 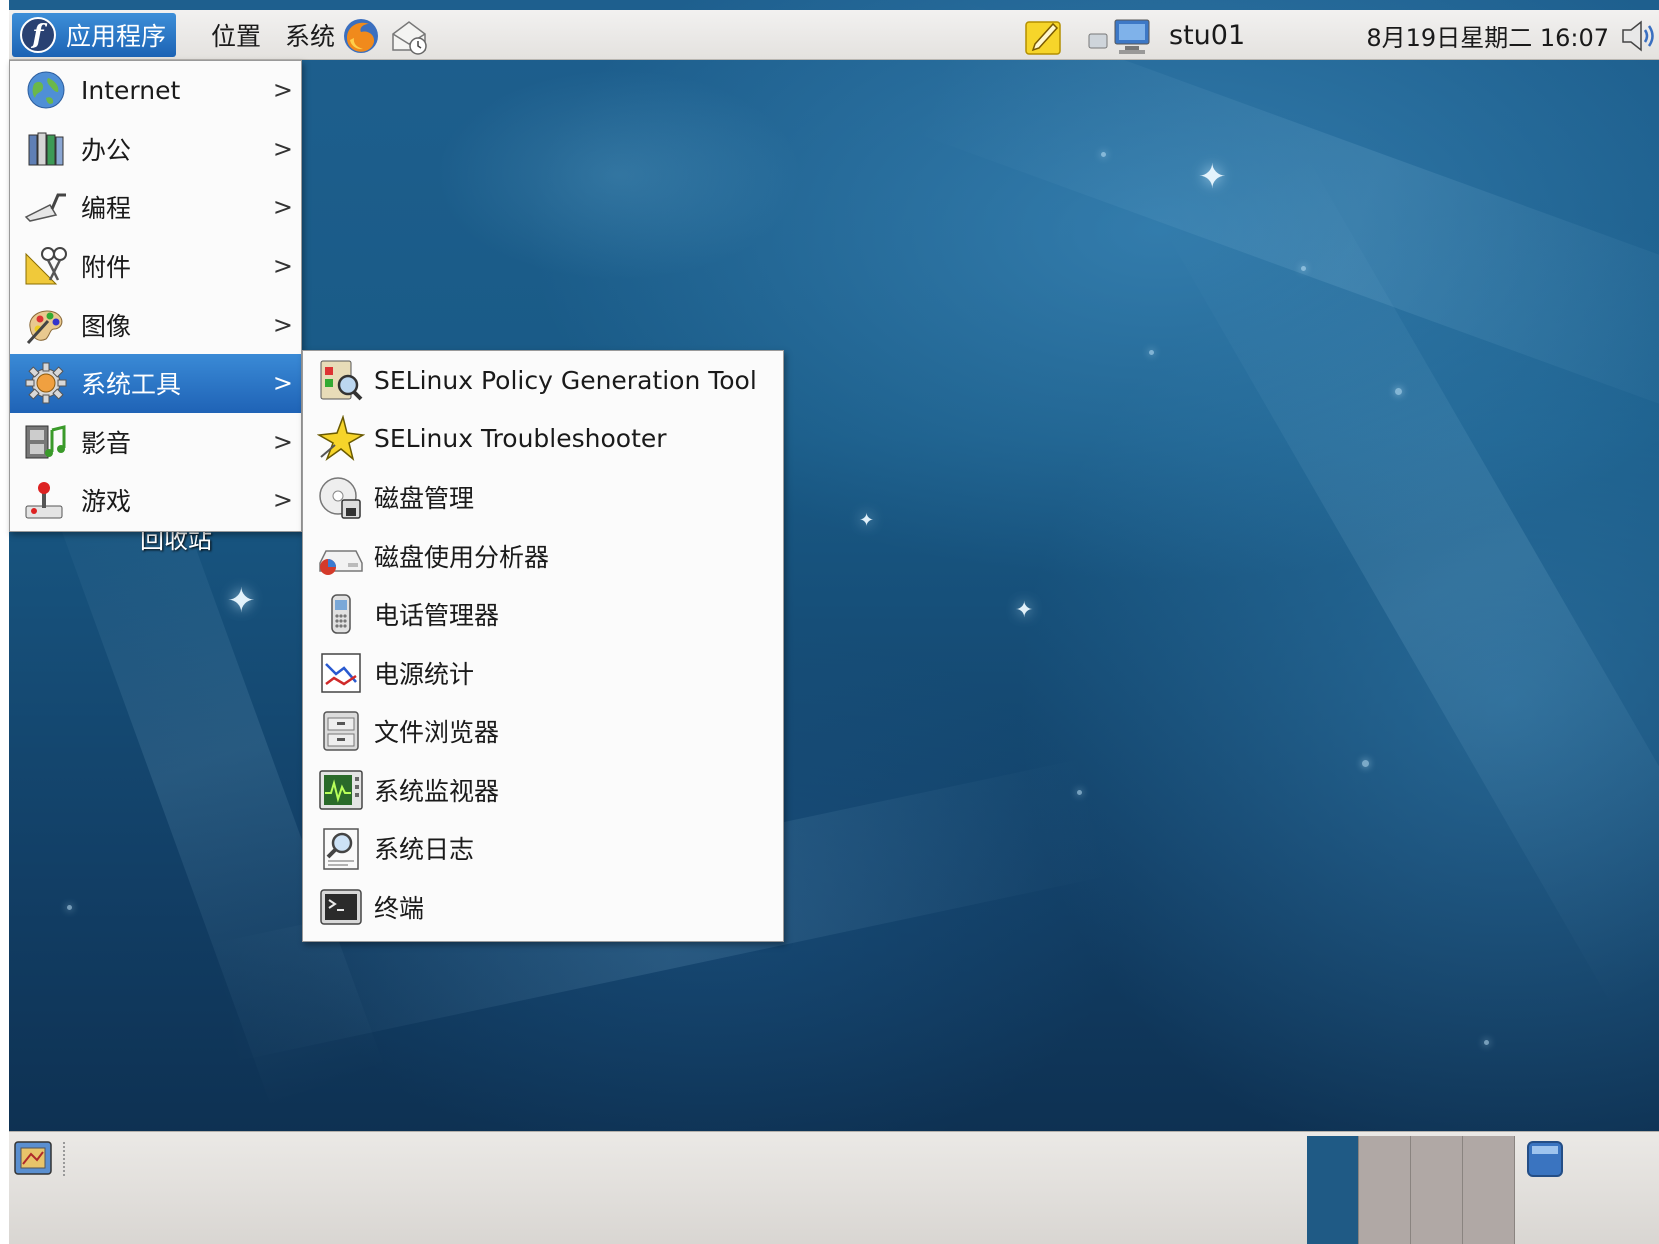 What do you see at coordinates (341, 614) in the screenshot?
I see `phone-icon` at bounding box center [341, 614].